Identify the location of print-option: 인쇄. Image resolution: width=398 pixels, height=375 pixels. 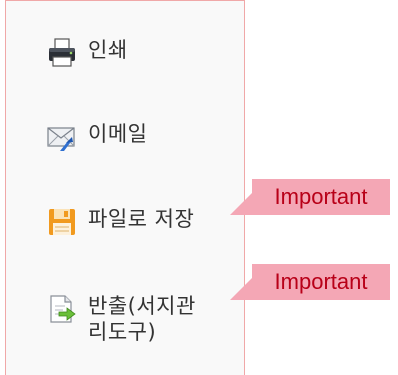
(87, 53).